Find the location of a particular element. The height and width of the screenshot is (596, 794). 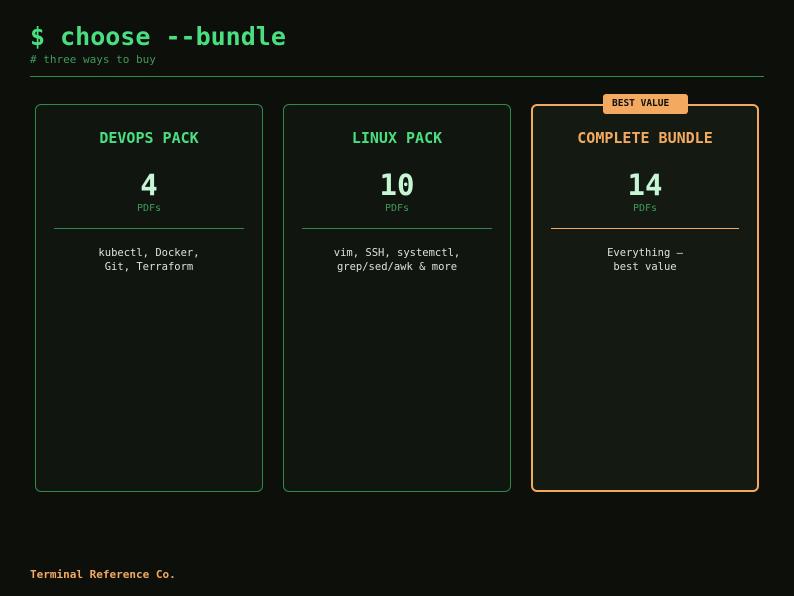

header-divider is located at coordinates (397, 76).